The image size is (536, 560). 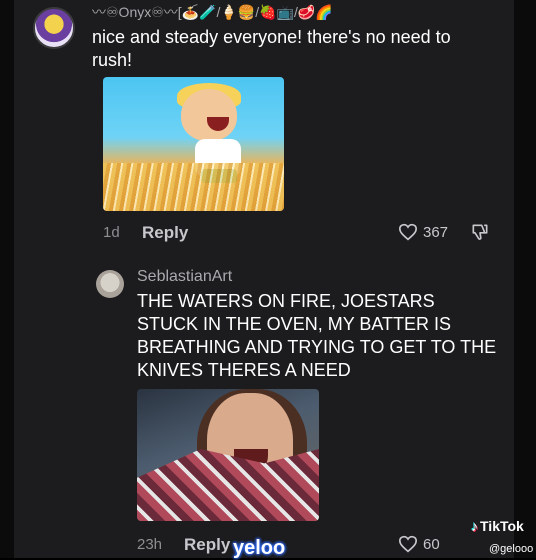 What do you see at coordinates (209, 115) in the screenshot?
I see `cartoon-head-shape` at bounding box center [209, 115].